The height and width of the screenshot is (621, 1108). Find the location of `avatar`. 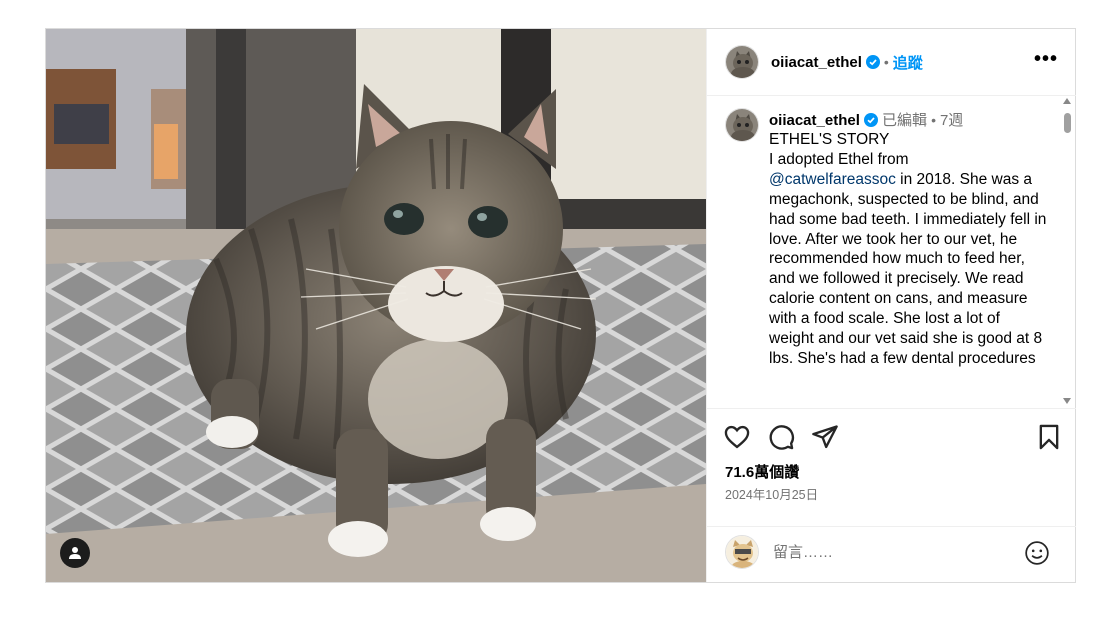

avatar is located at coordinates (742, 62).